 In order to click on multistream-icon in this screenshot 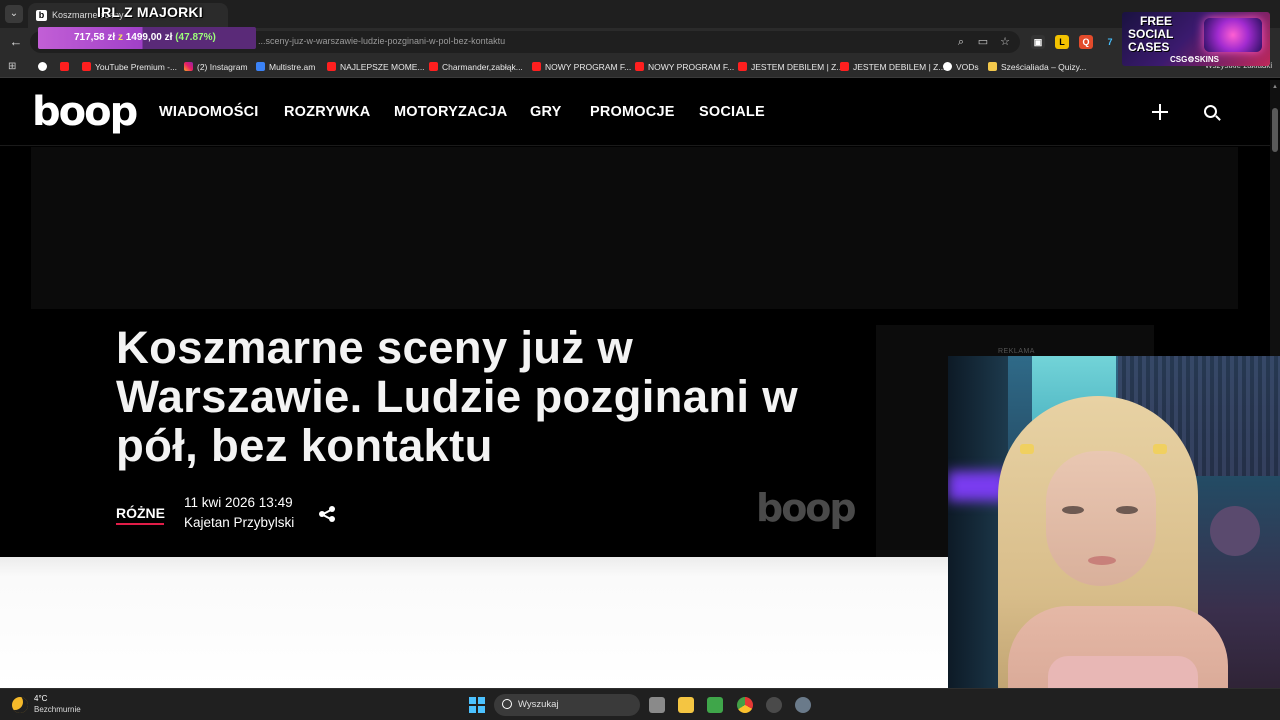, I will do `click(260, 66)`.